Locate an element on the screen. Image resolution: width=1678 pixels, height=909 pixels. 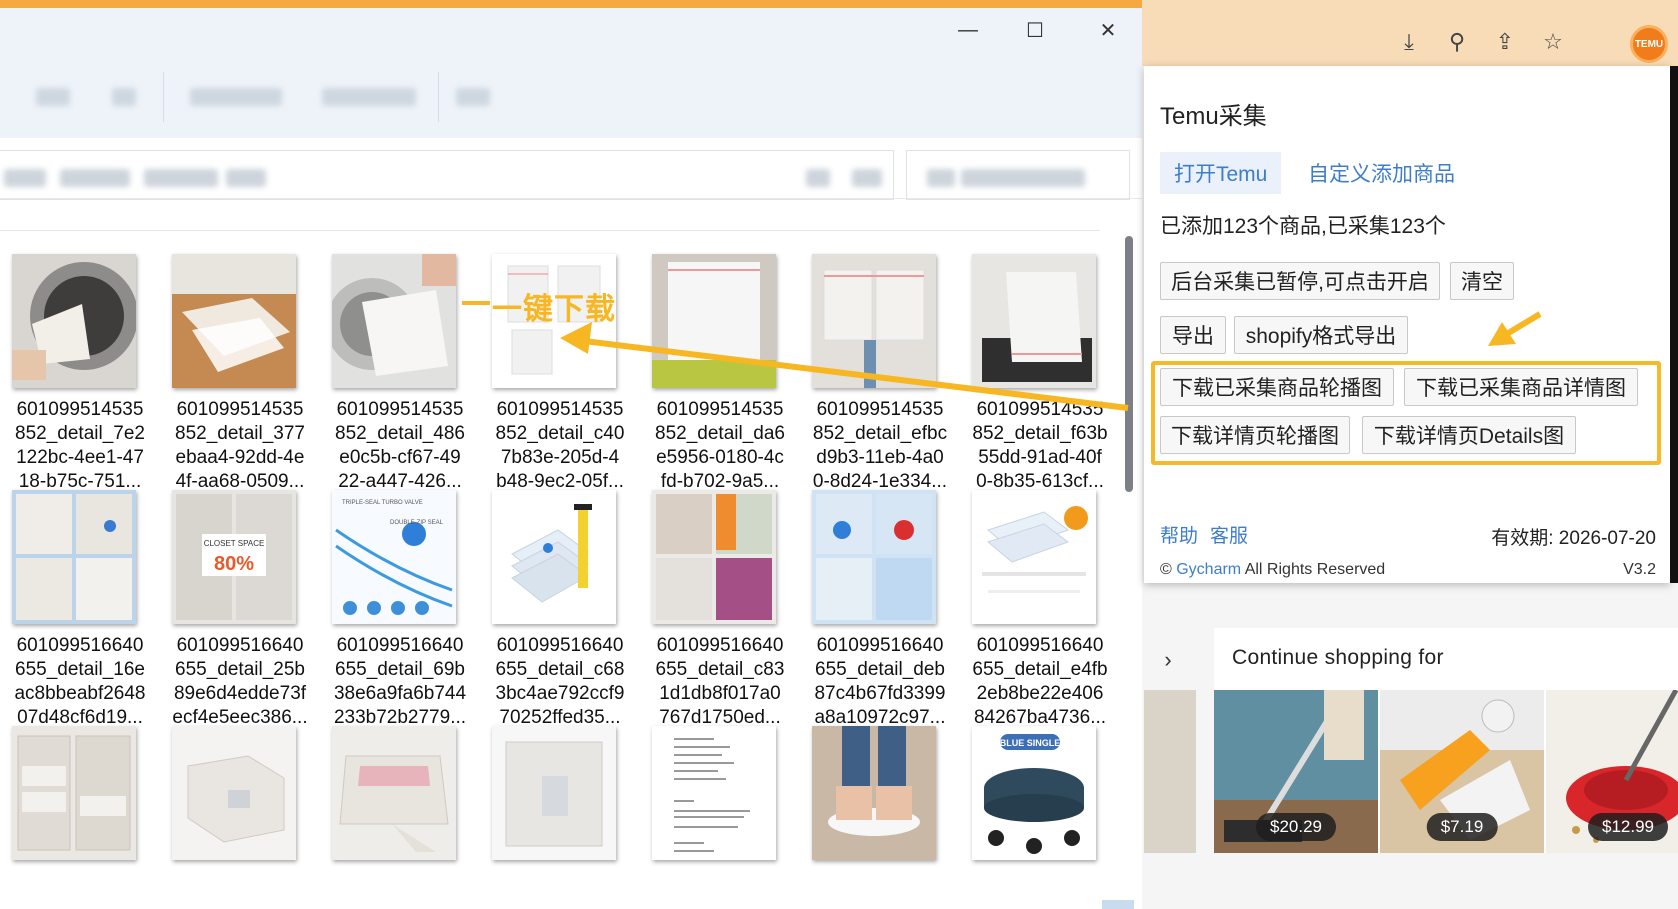
copyright-prefix: © is located at coordinates (1168, 569).